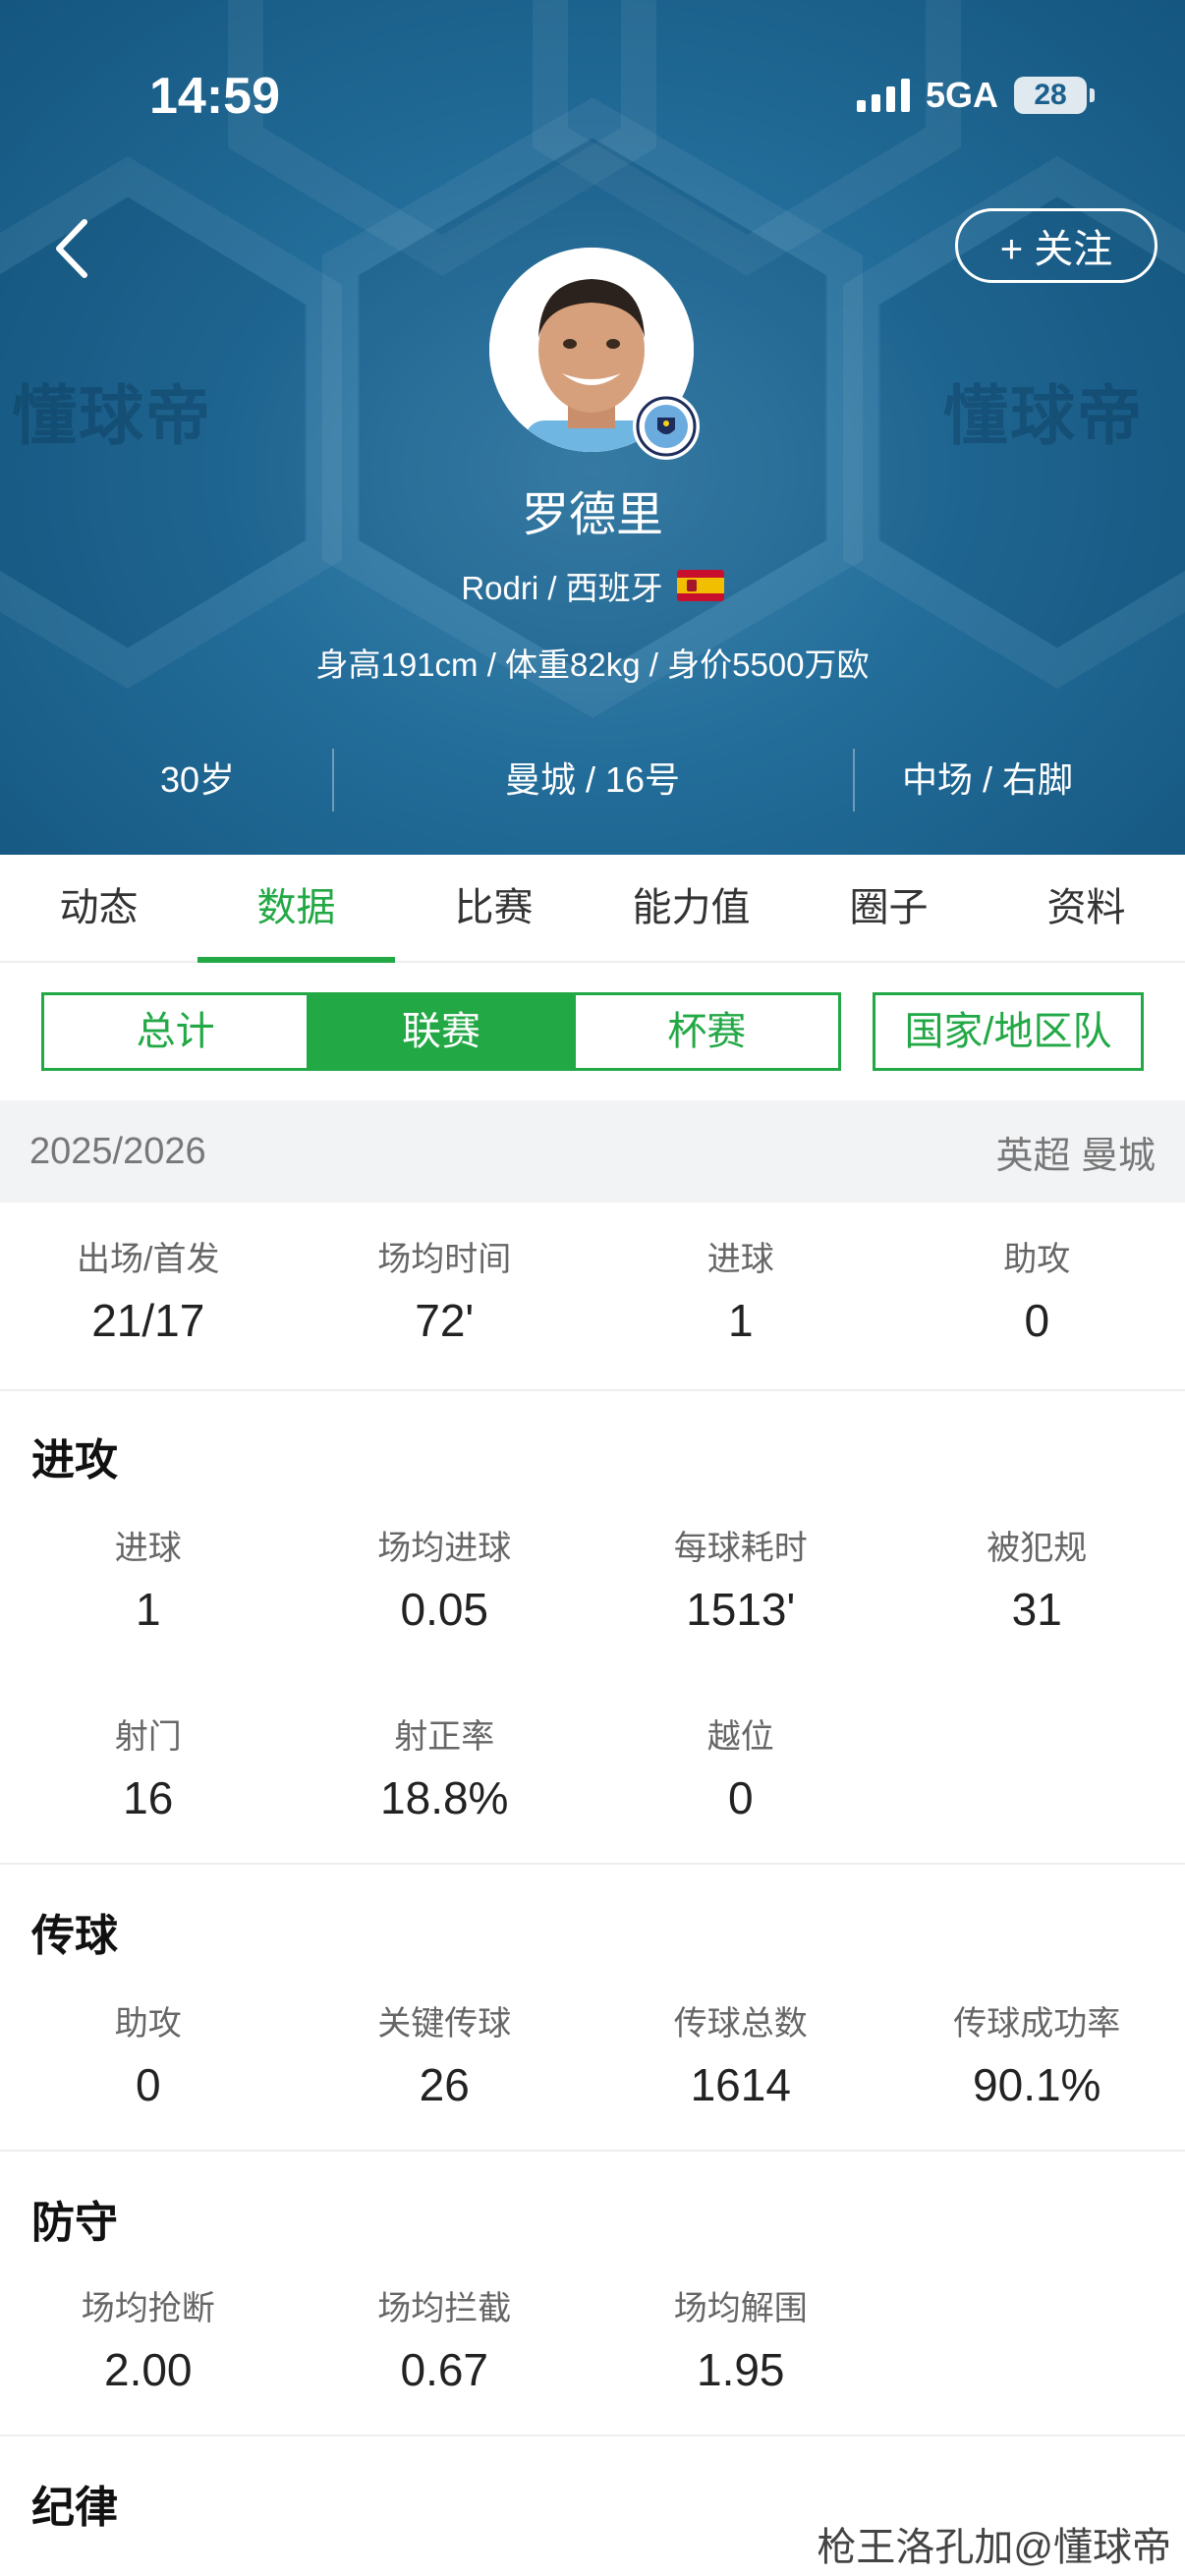  Describe the element at coordinates (592, 515) in the screenshot. I see `player-name: 罗德里` at that location.